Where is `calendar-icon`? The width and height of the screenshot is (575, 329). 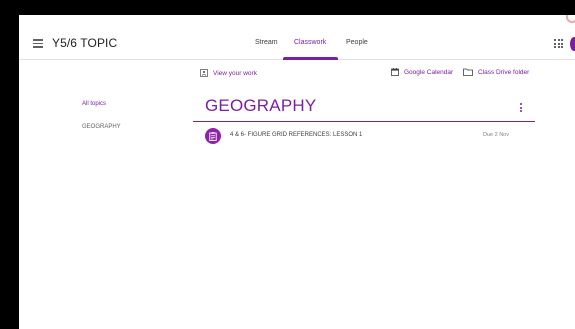
calendar-icon is located at coordinates (395, 72).